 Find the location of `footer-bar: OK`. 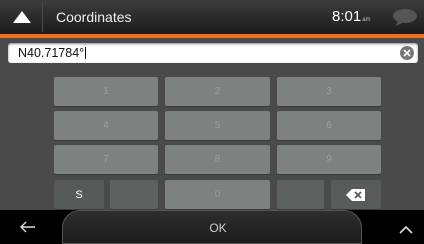

footer-bar: OK is located at coordinates (212, 227).